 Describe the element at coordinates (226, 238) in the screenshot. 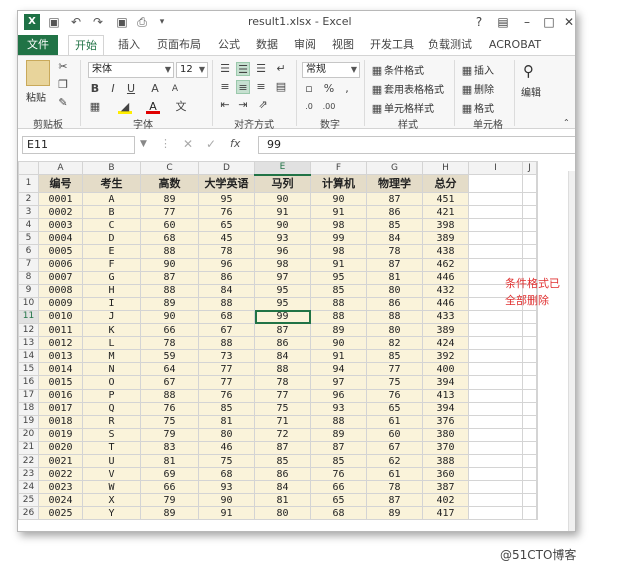

I see `data-cell: 45` at that location.